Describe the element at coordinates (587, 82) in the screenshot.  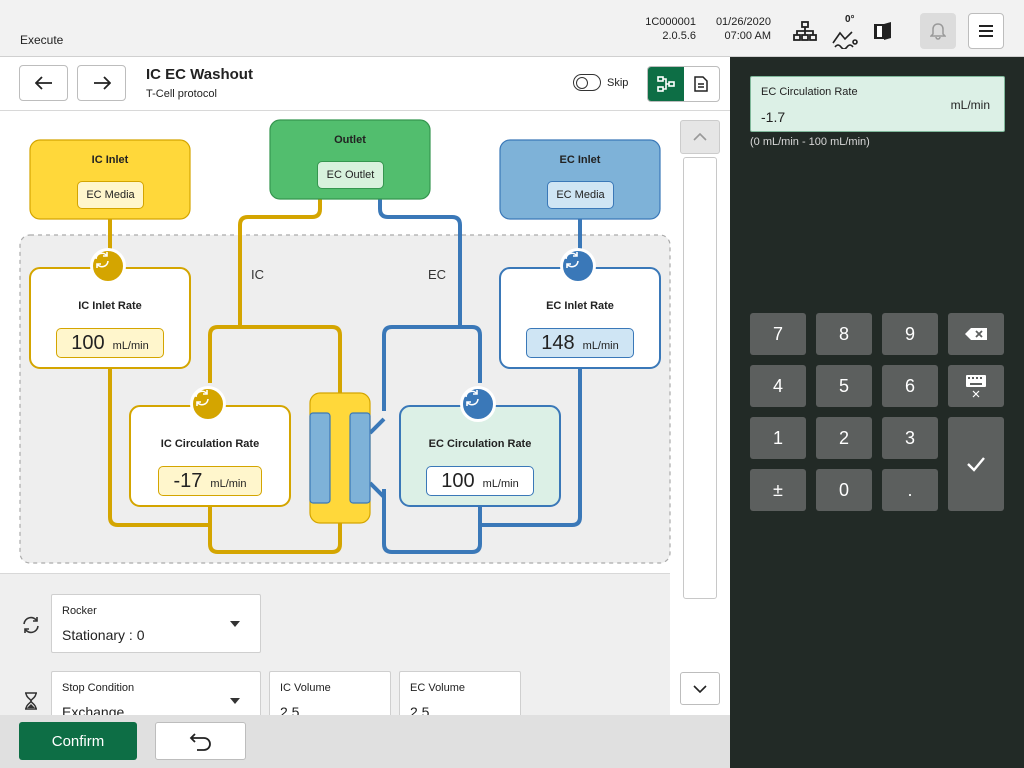
I see `toggle-switch` at that location.